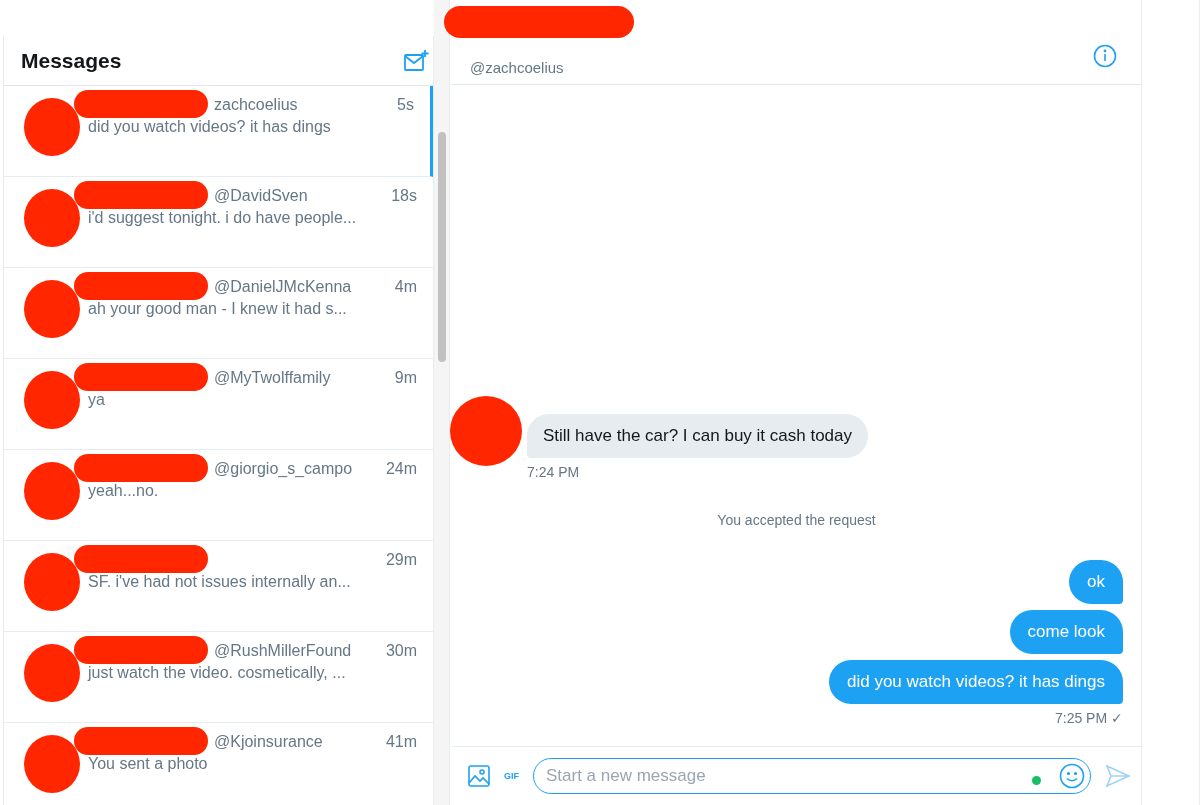 The height and width of the screenshot is (805, 1200). What do you see at coordinates (283, 469) in the screenshot?
I see `user-handle: @giorgio_s_campo` at bounding box center [283, 469].